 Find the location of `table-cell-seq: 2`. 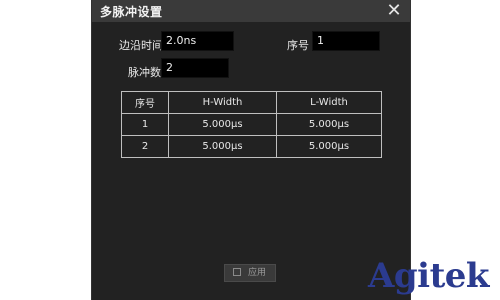

table-cell-seq: 2 is located at coordinates (145, 146).